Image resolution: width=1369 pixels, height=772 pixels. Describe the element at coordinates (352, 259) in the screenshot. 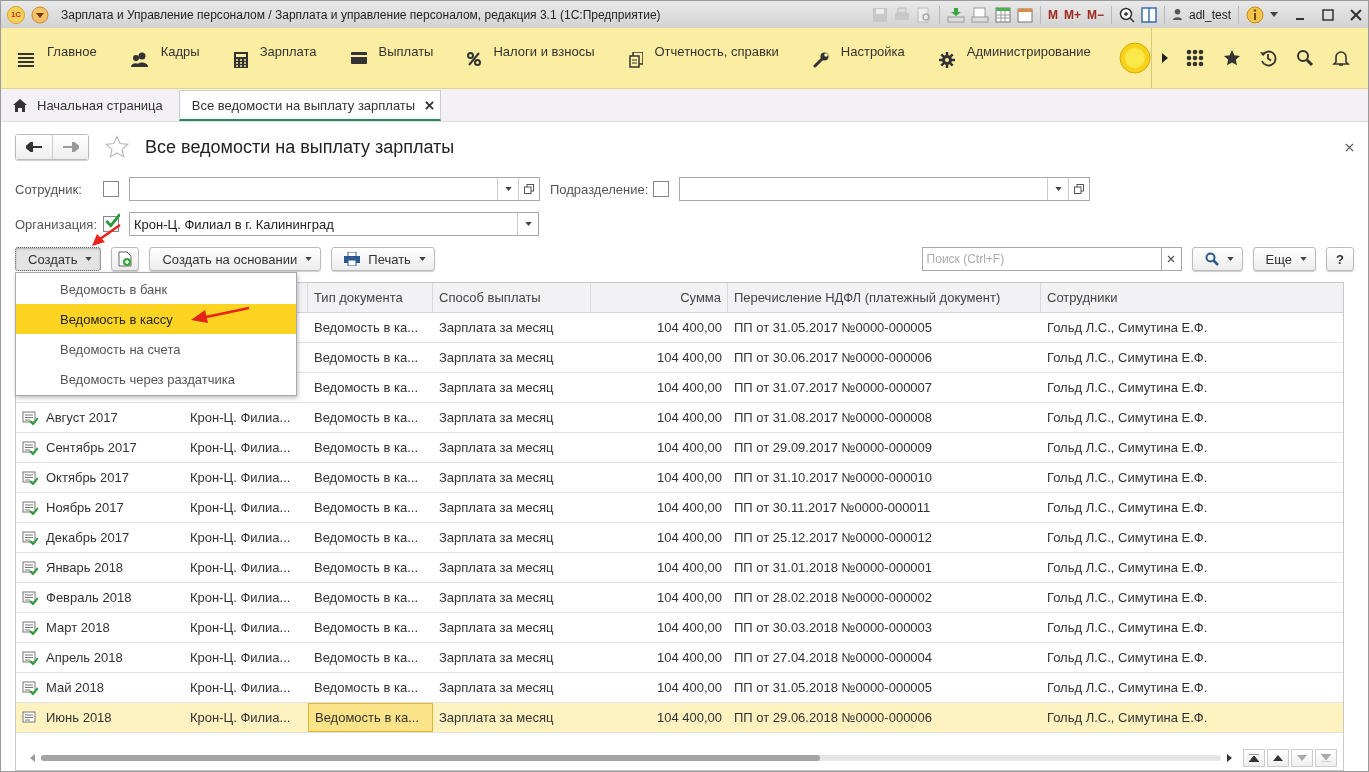

I see `printer-icon` at that location.